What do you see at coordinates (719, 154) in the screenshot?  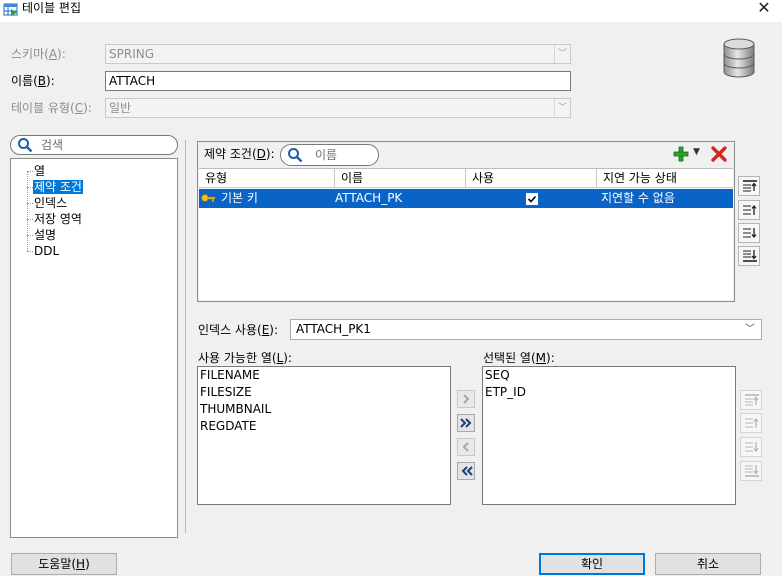 I see `delete-icon` at bounding box center [719, 154].